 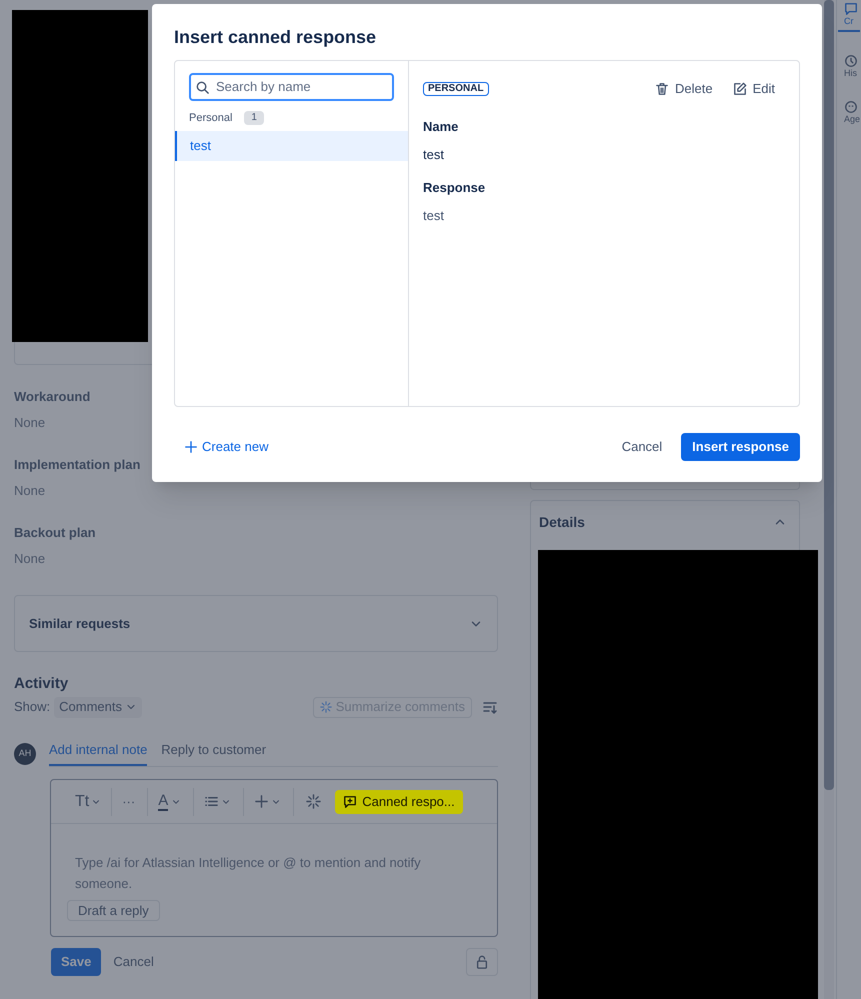 What do you see at coordinates (25, 753) in the screenshot?
I see `avatar: AH` at bounding box center [25, 753].